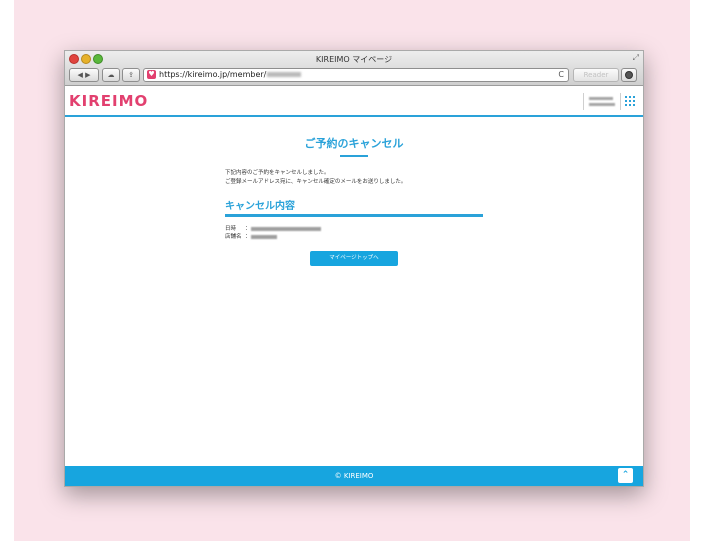 The width and height of the screenshot is (708, 541). I want to click on forward-icon: ▶, so click(87, 75).